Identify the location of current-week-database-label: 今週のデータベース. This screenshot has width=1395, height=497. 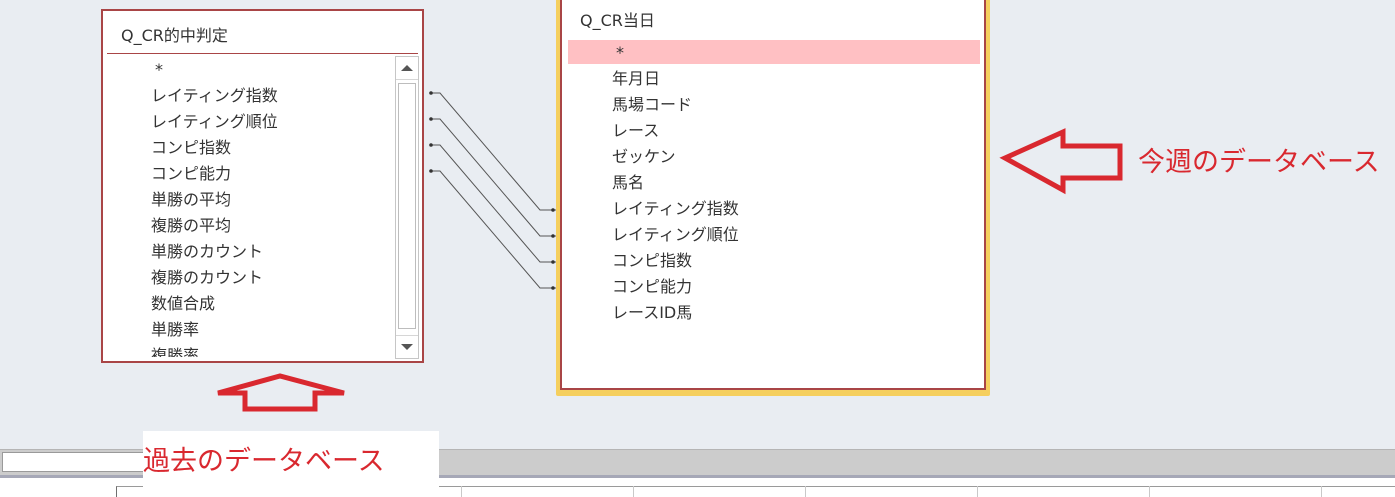
(1259, 162).